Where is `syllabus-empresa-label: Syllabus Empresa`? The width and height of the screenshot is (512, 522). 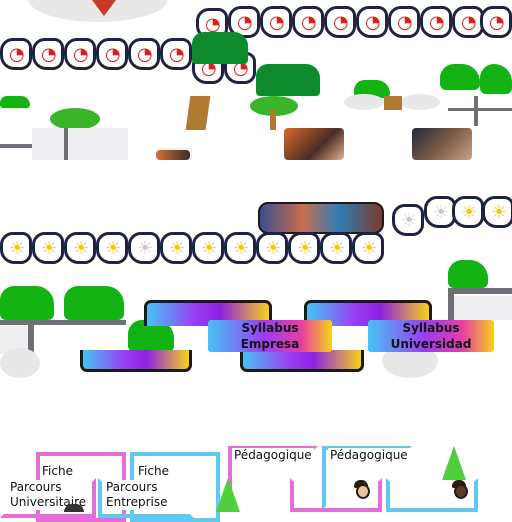 syllabus-empresa-label: Syllabus Empresa is located at coordinates (270, 336).